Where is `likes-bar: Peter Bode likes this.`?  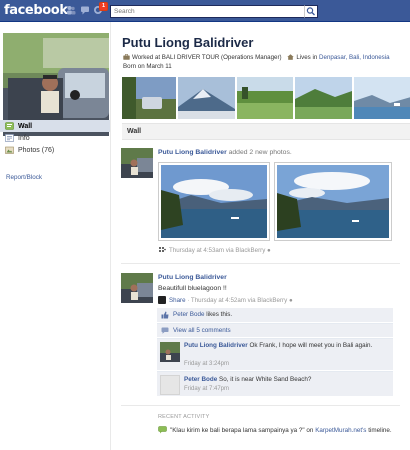 likes-bar: Peter Bode likes this. is located at coordinates (275, 315).